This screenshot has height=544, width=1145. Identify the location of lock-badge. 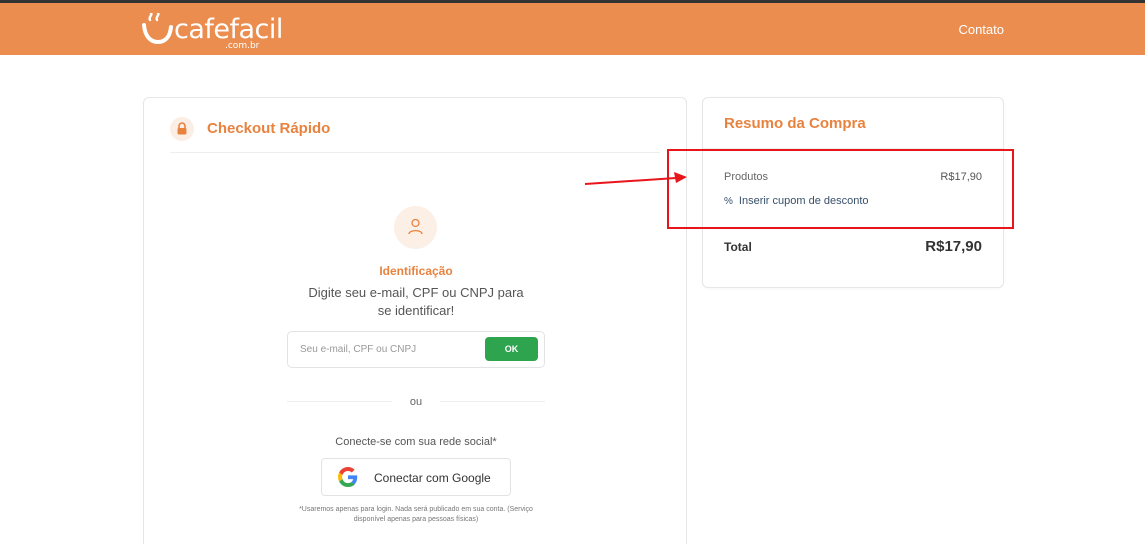
(182, 129).